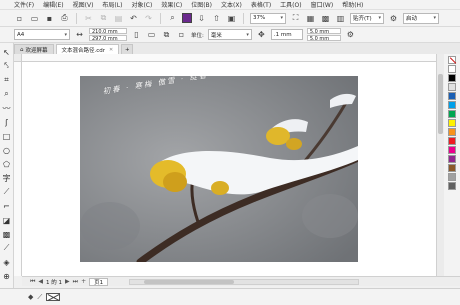  Describe the element at coordinates (7, 136) in the screenshot. I see `rectangle-tool-icon: □` at that location.